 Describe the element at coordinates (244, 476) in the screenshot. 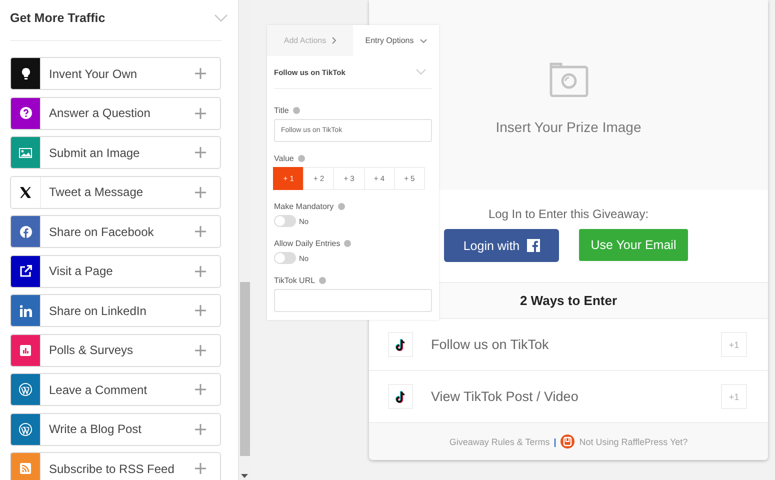

I see `scroll-down-arrow-icon` at that location.